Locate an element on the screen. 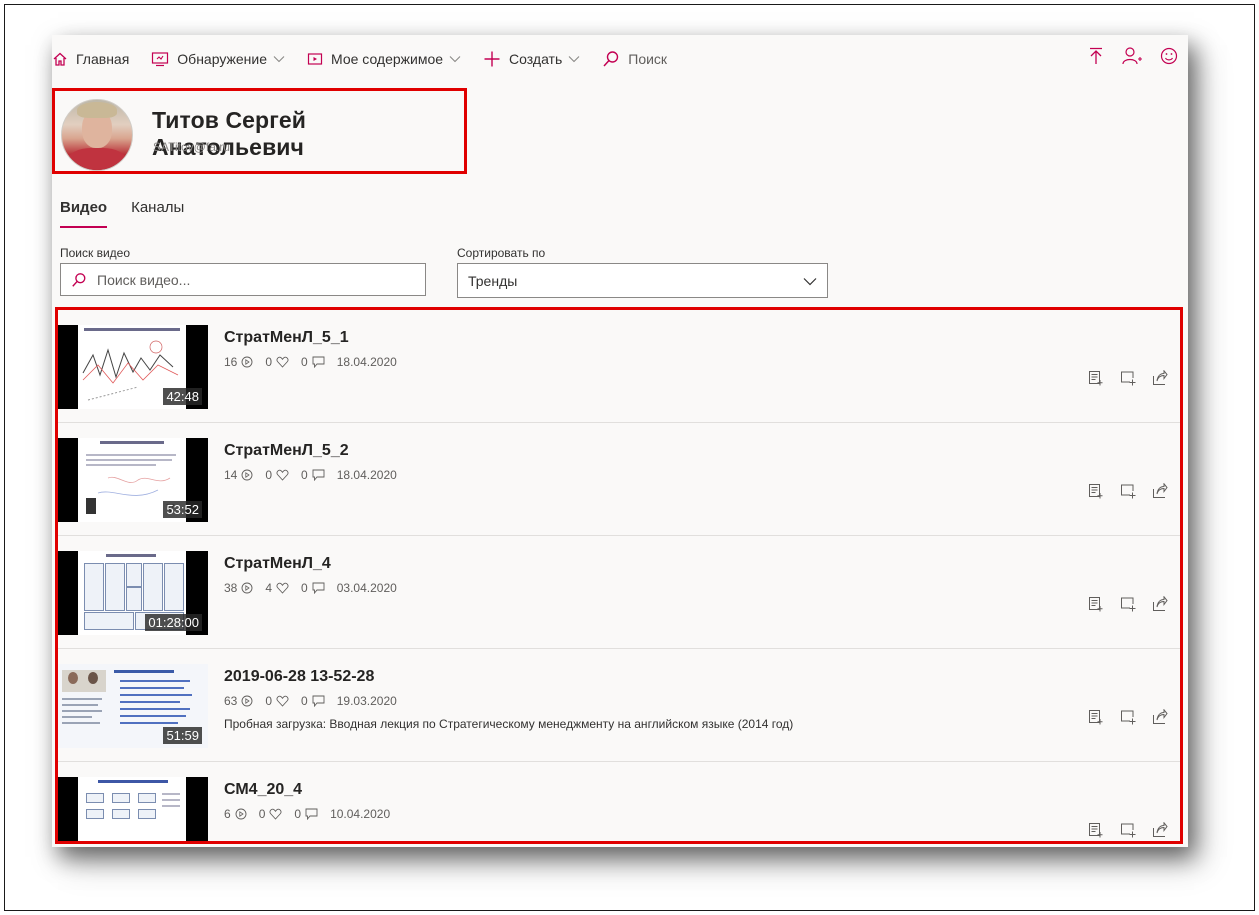  smiley-icon is located at coordinates (1169, 57).